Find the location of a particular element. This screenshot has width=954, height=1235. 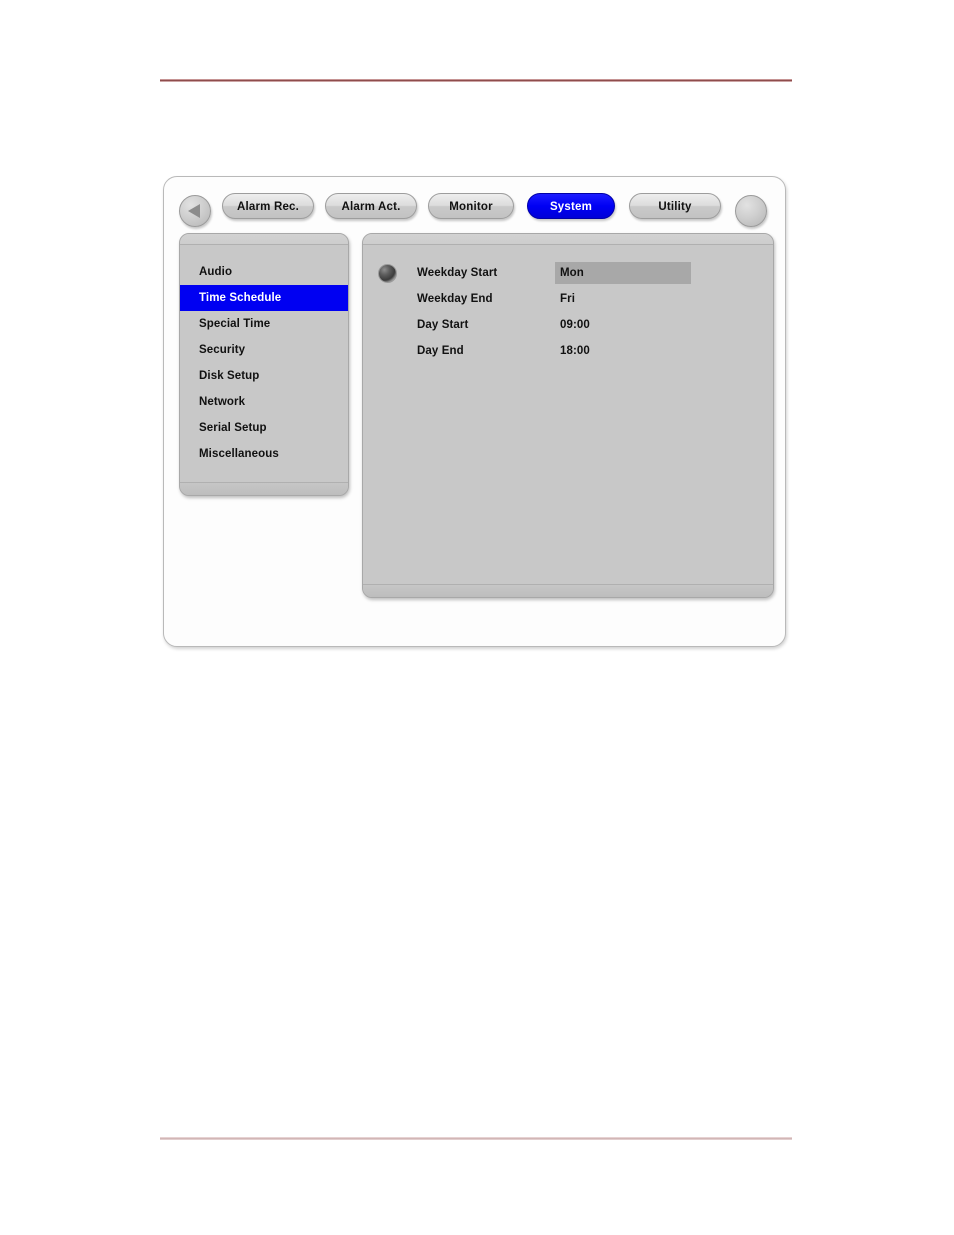

field-label-weekday-start: Weekday Start is located at coordinates (457, 273).